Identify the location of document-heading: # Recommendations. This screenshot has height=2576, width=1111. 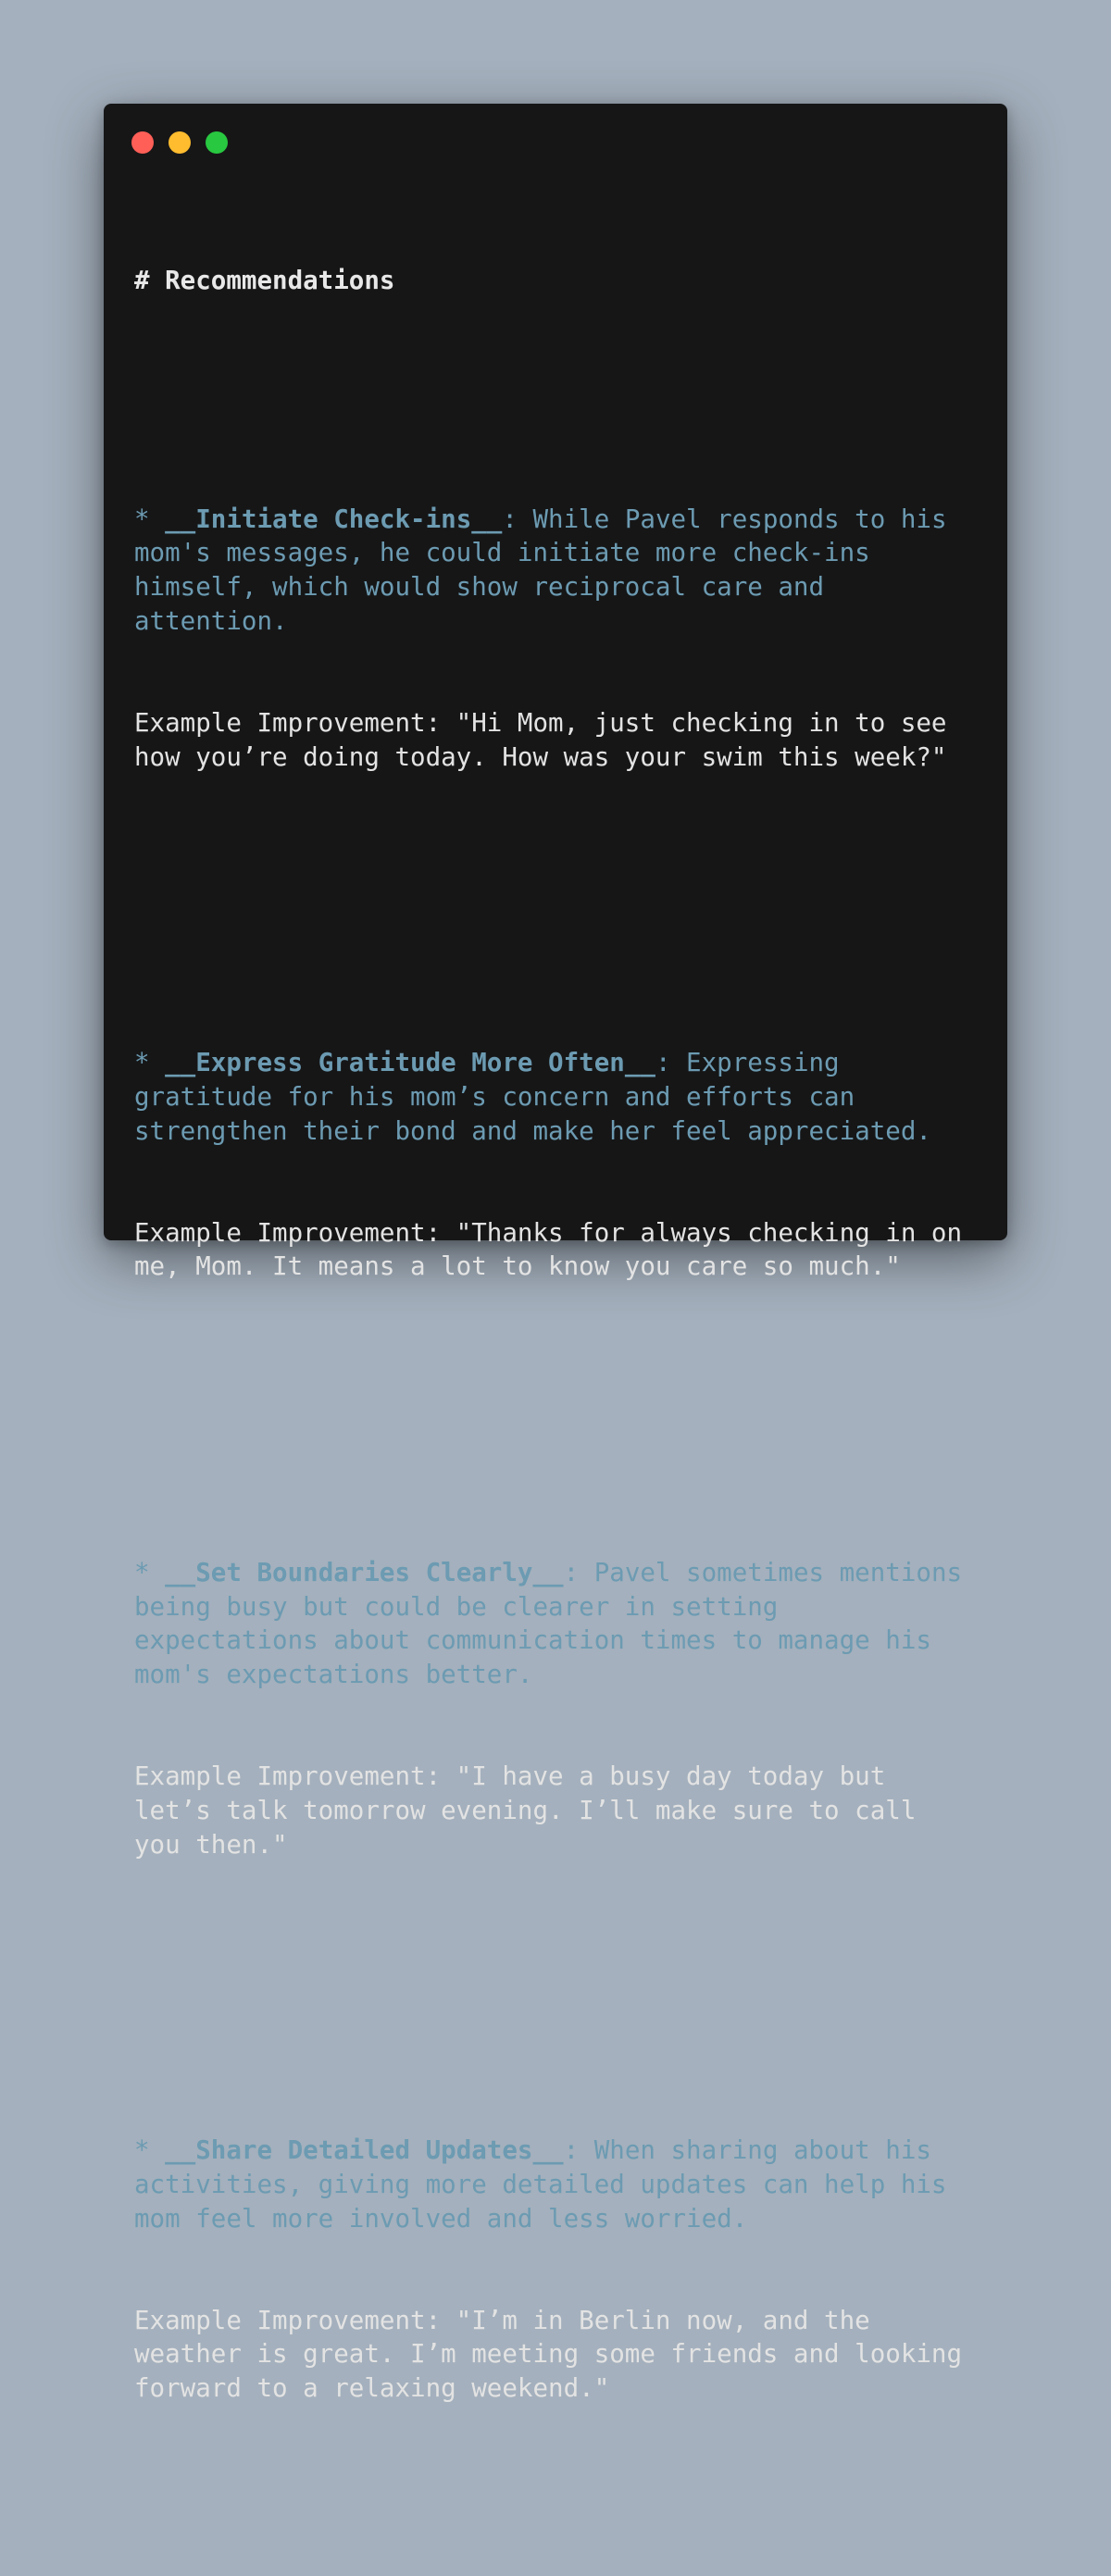
(264, 281).